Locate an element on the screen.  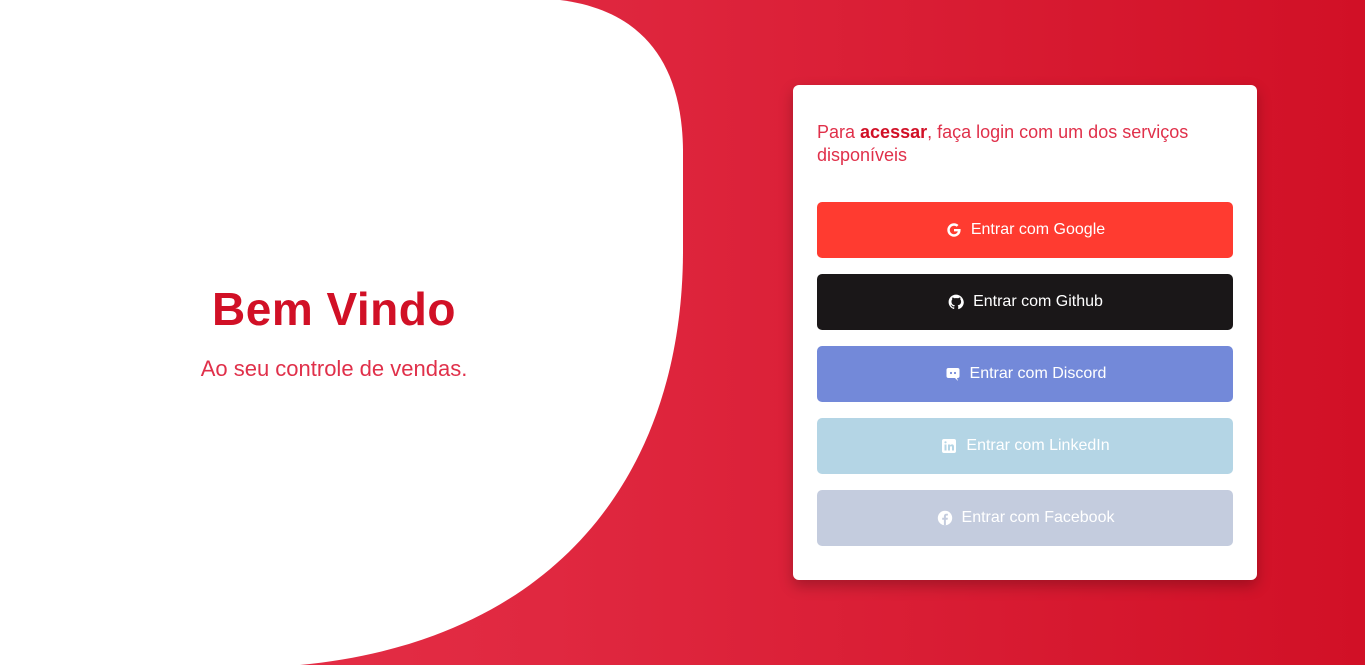
welcome-subtitle: Ao seu controle de vendas. is located at coordinates (334, 368).